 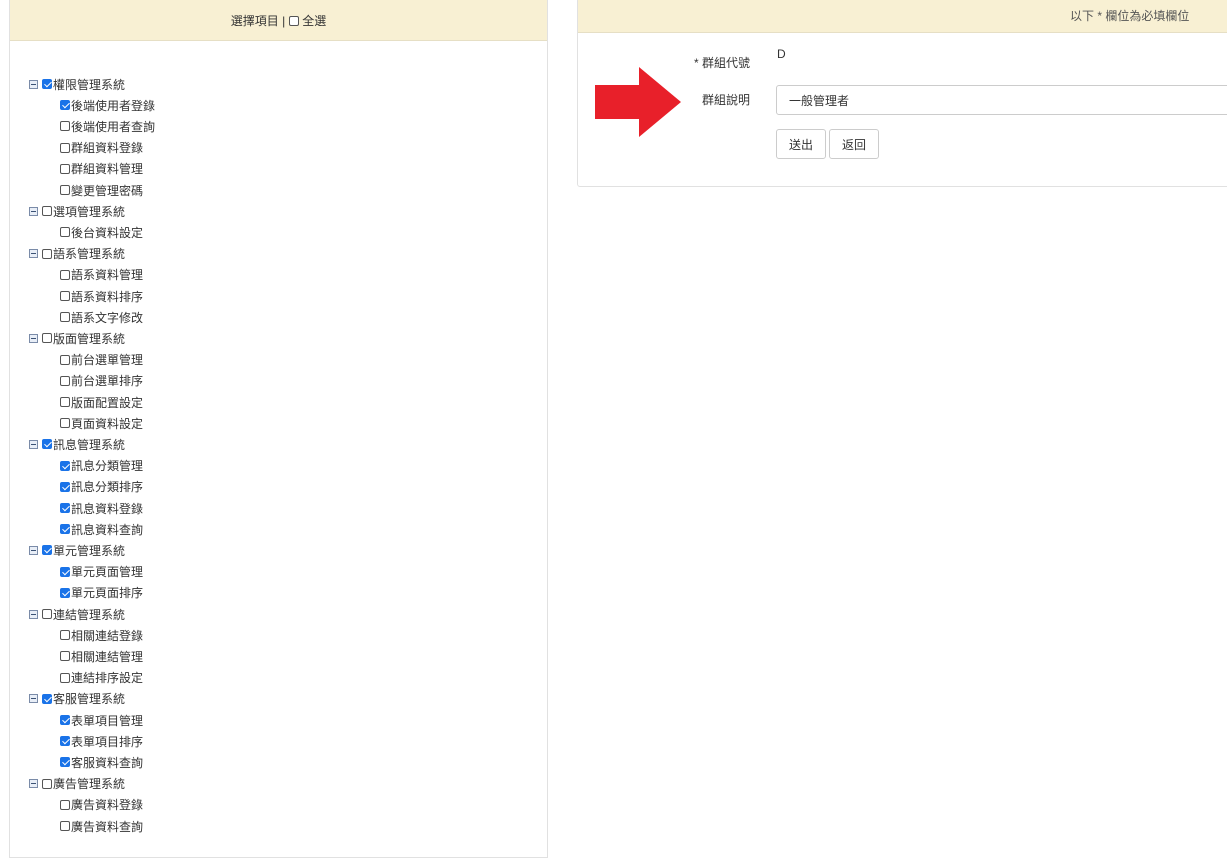 What do you see at coordinates (107, 635) in the screenshot?
I see `tree-item-label: 相關連結登錄` at bounding box center [107, 635].